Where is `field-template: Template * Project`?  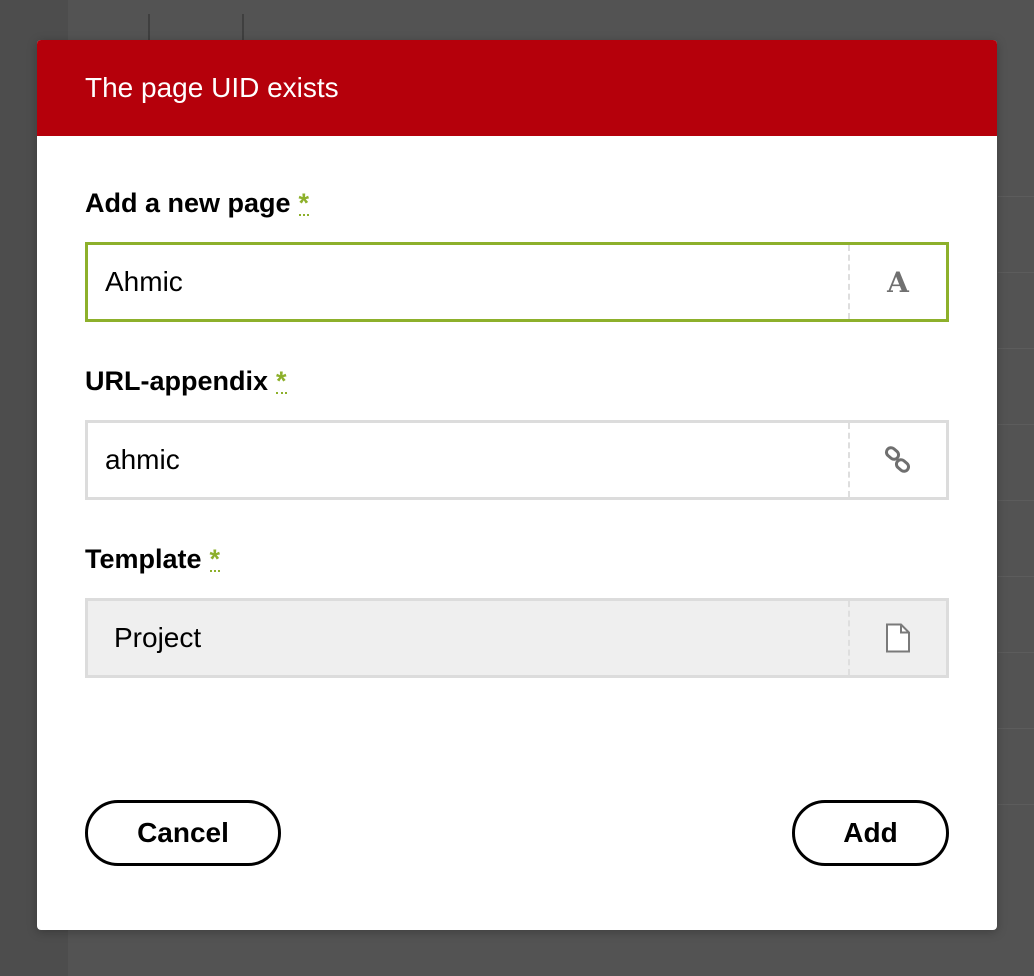 field-template: Template * Project is located at coordinates (517, 611).